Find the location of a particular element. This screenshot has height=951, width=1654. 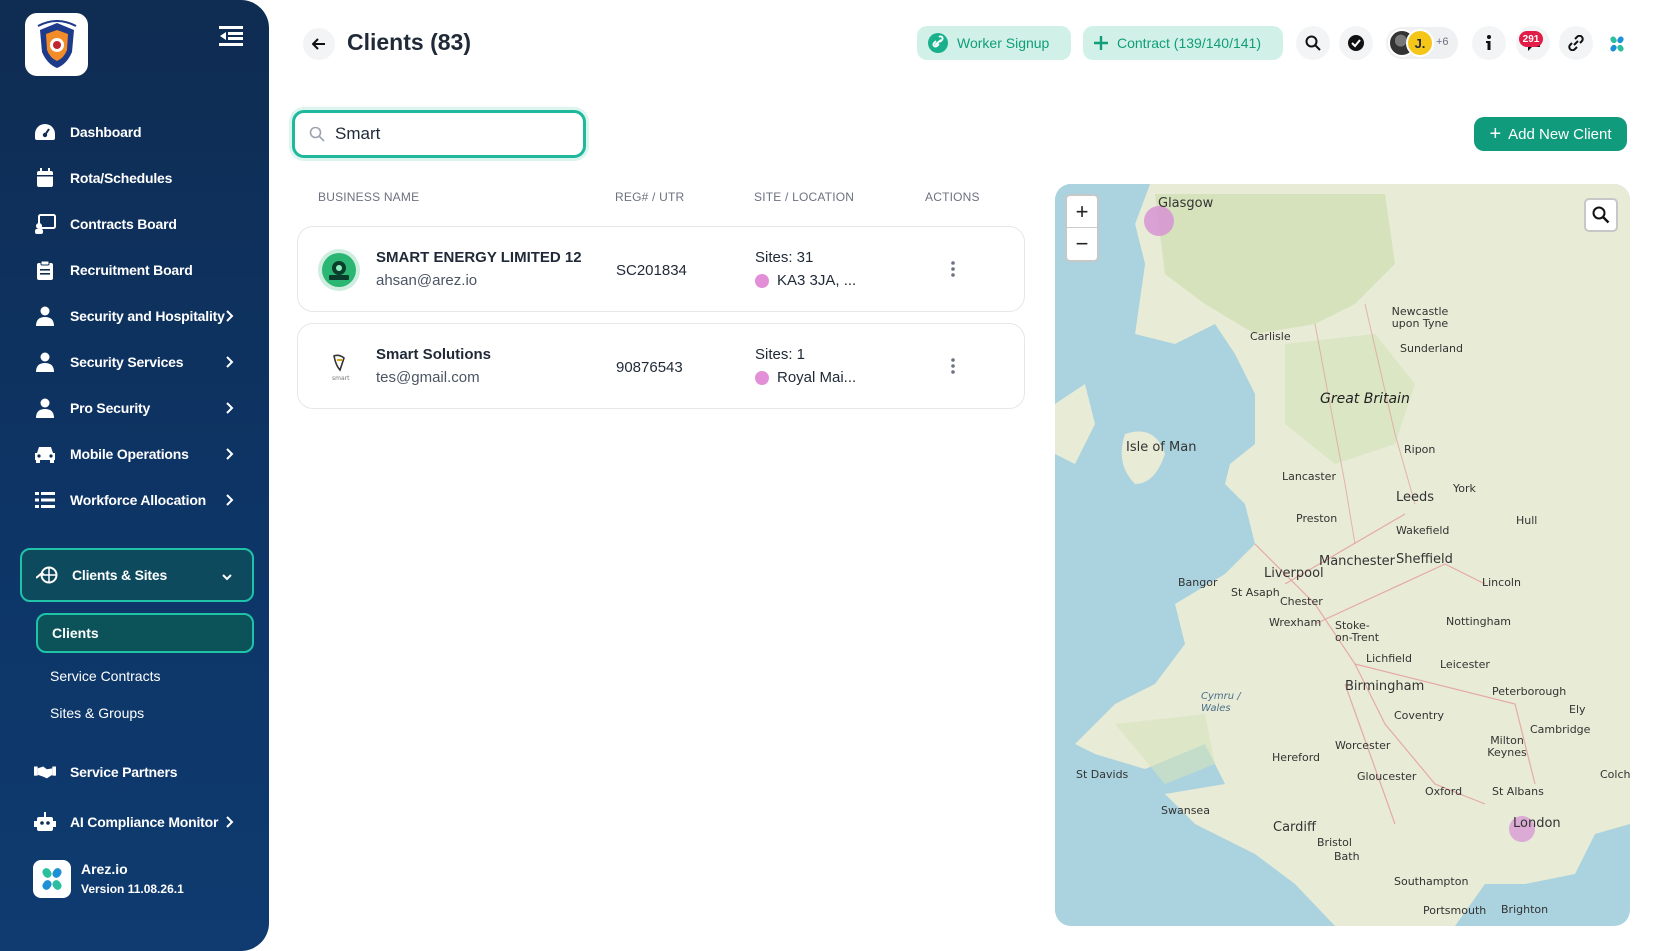

app-version: Version 11.08.26.1 is located at coordinates (132, 889).